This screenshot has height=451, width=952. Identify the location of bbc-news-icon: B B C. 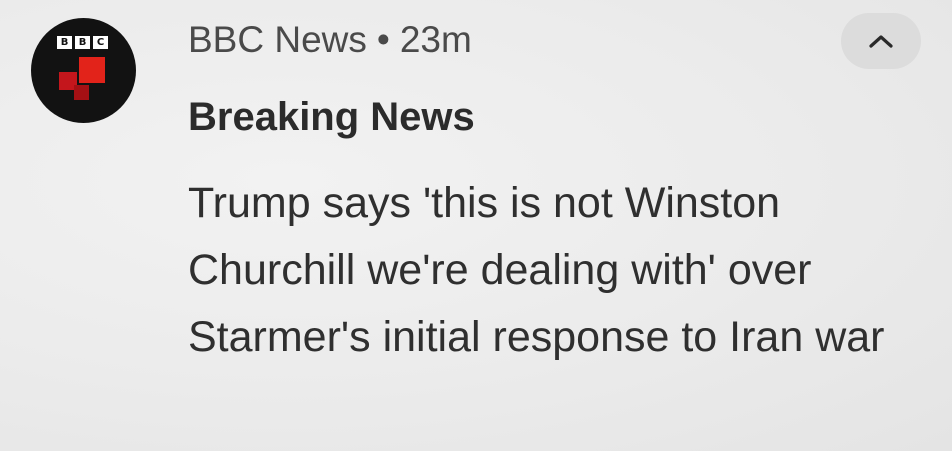
(83, 70).